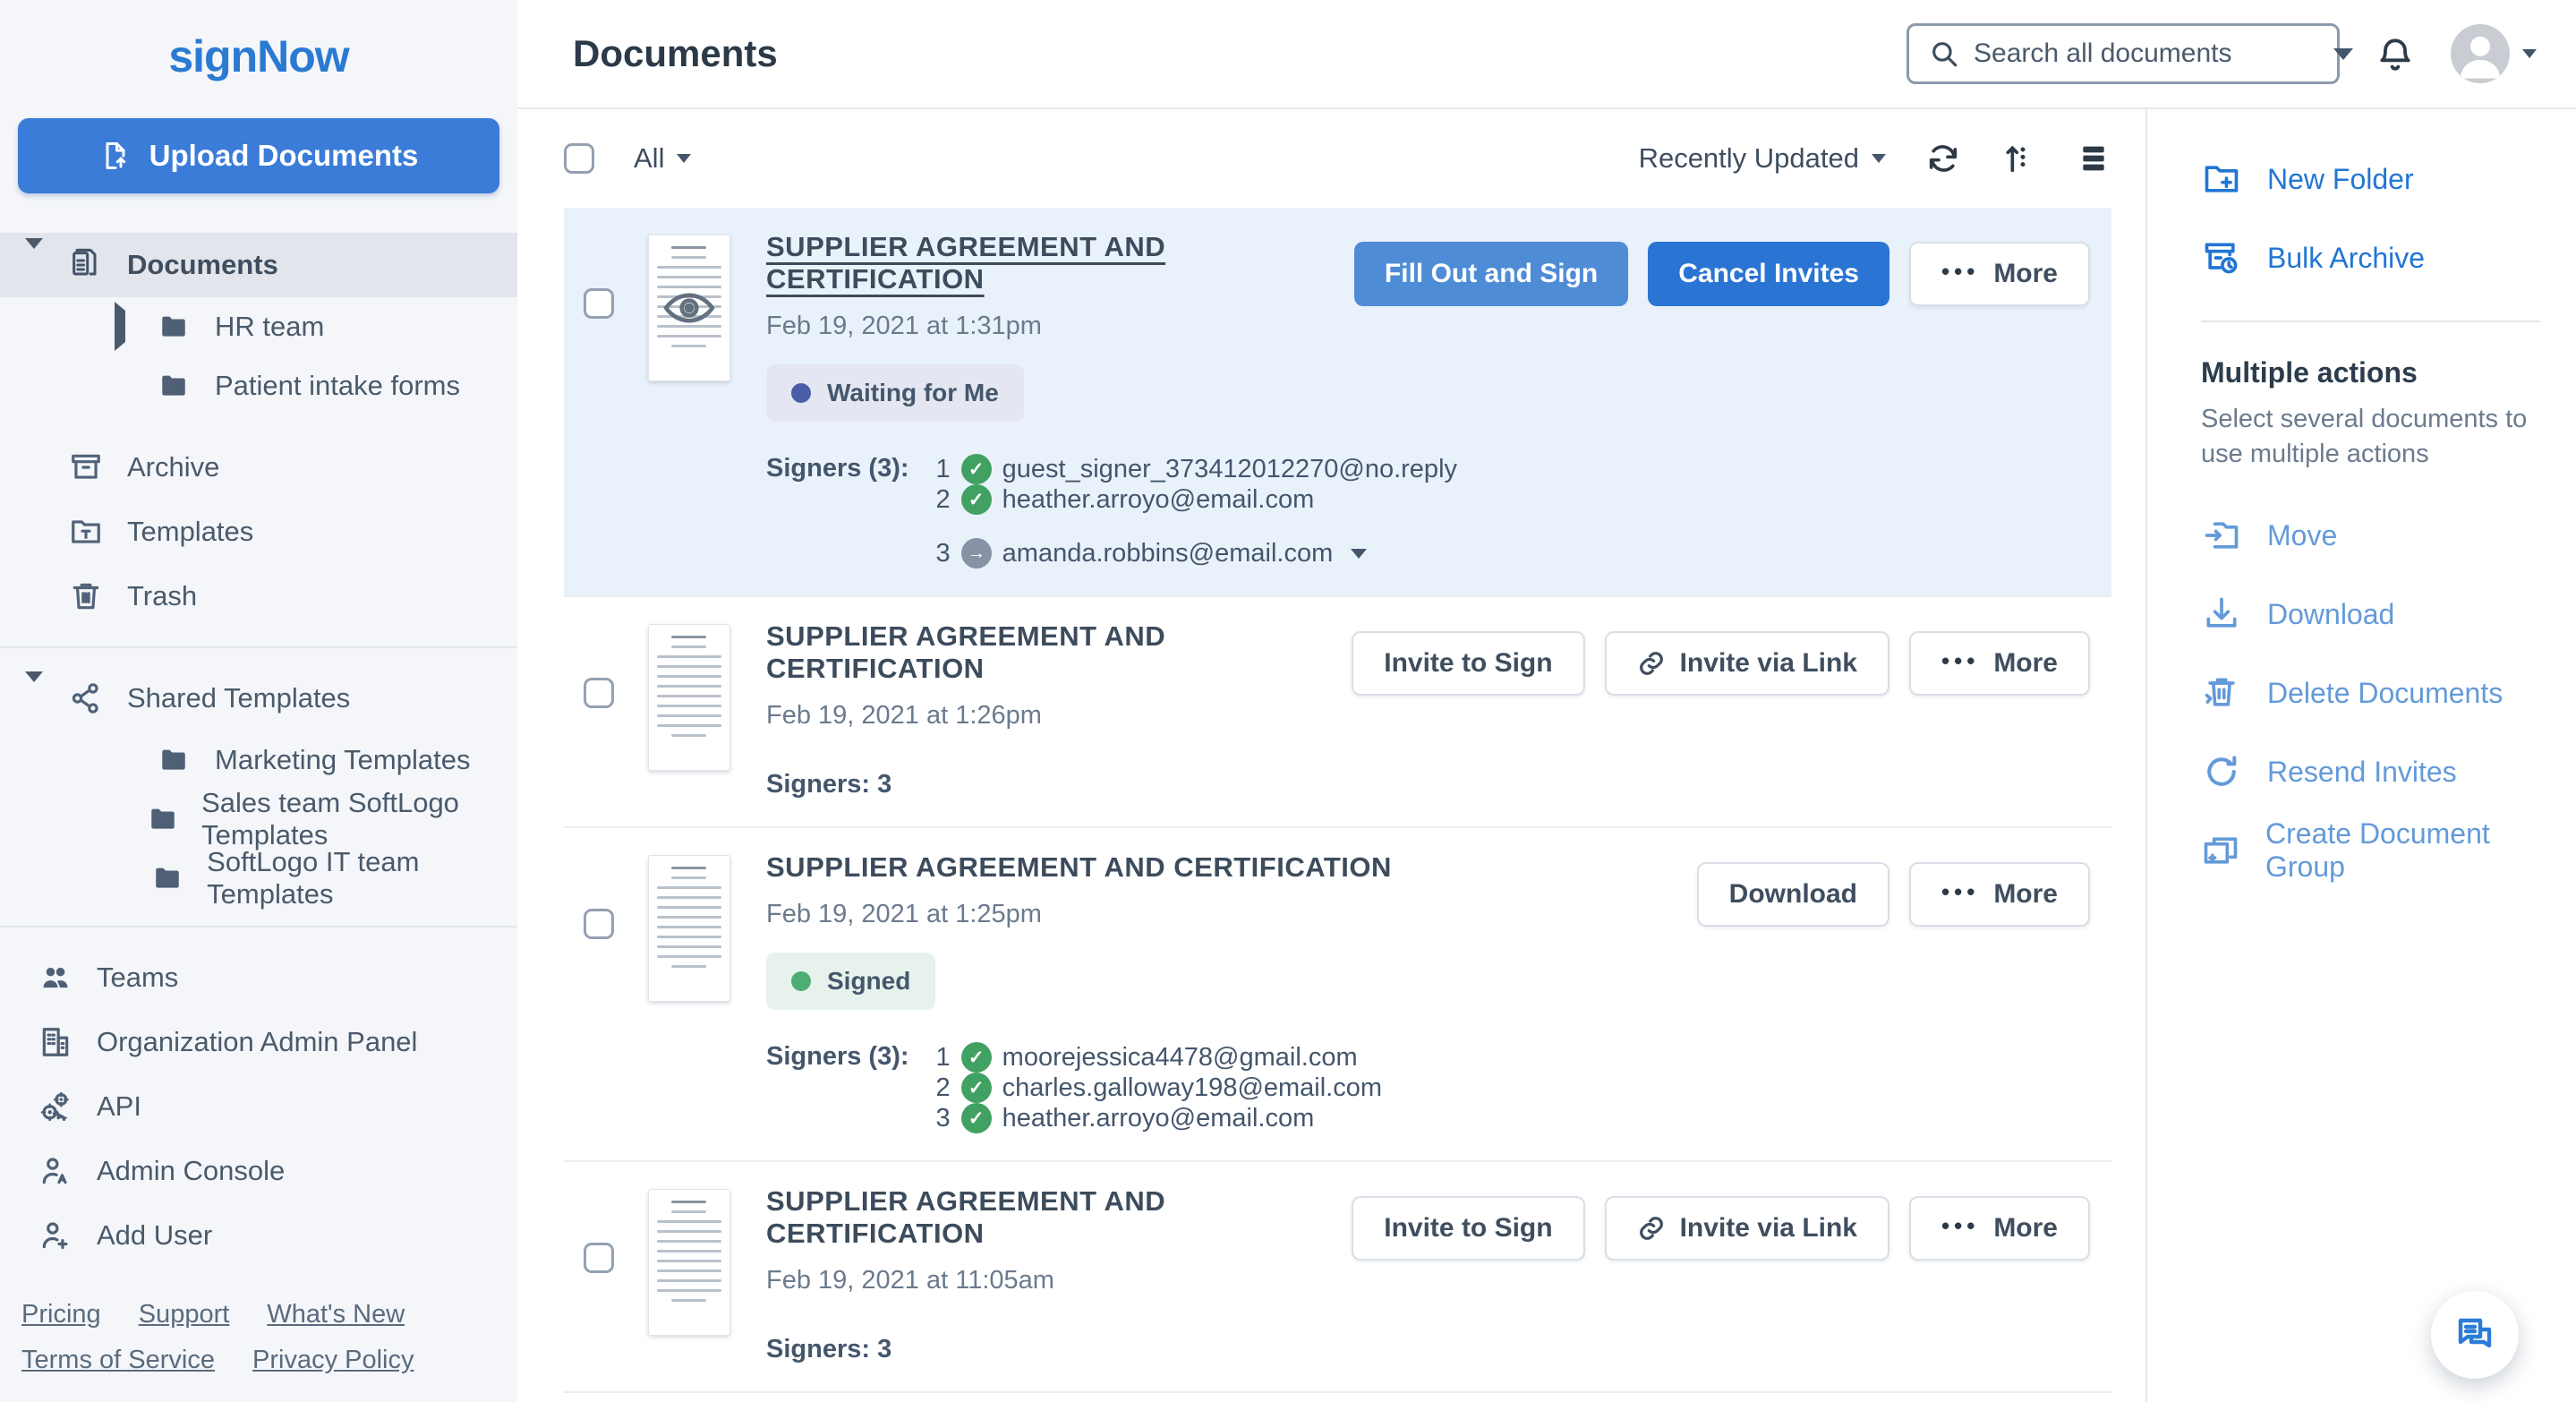  I want to click on pricing-link: Pricing, so click(61, 1314).